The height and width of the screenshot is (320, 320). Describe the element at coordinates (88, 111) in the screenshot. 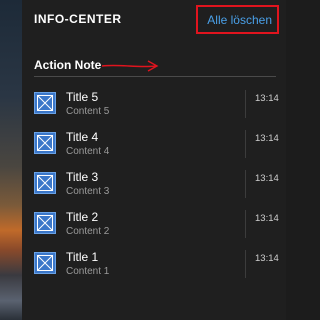

I see `notification-content: Content 5` at that location.